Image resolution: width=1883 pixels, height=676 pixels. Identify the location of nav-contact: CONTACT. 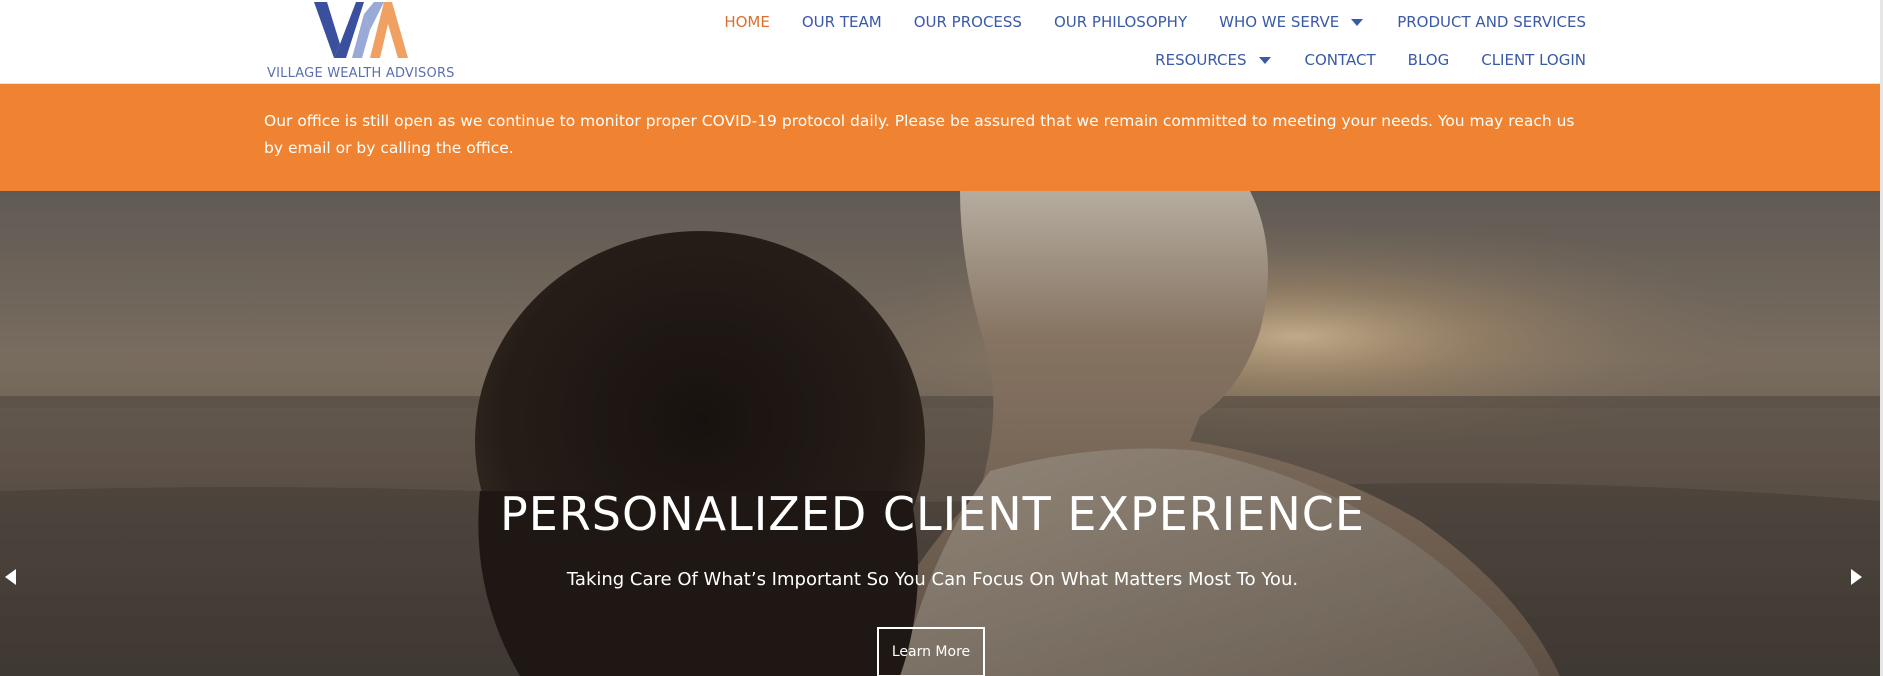
(1340, 60).